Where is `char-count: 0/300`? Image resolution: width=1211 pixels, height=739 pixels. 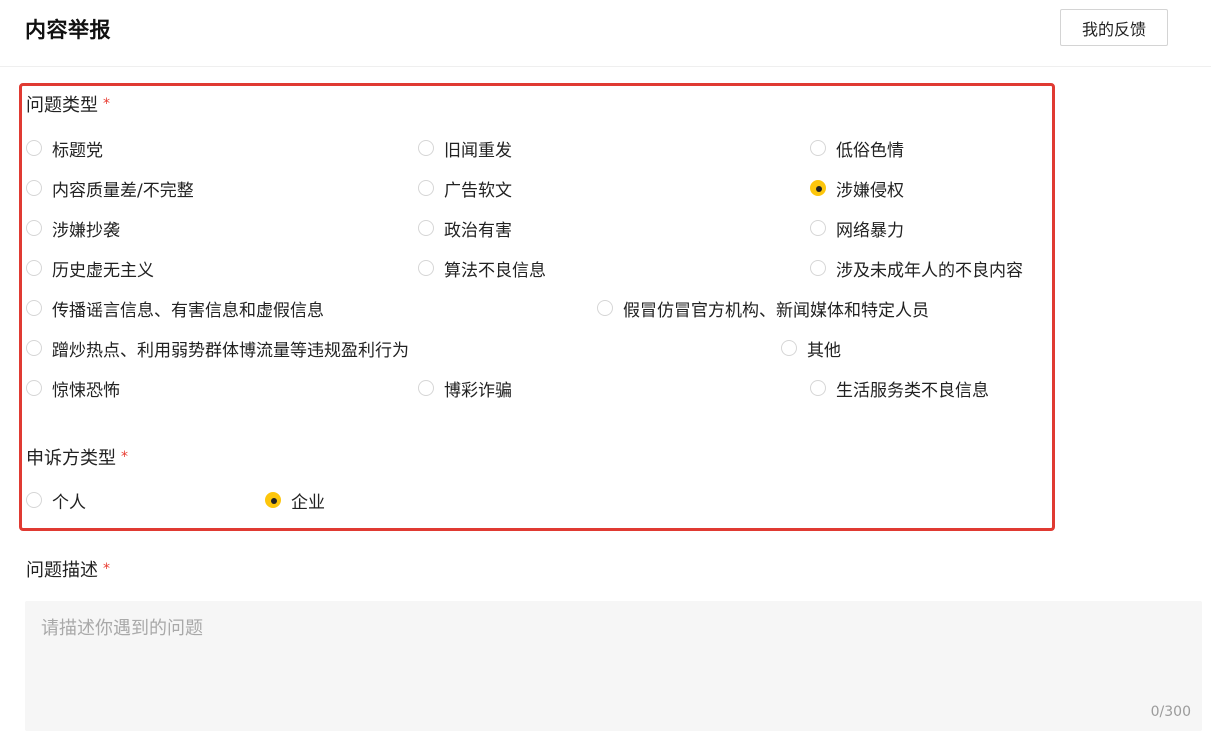 char-count: 0/300 is located at coordinates (1170, 712).